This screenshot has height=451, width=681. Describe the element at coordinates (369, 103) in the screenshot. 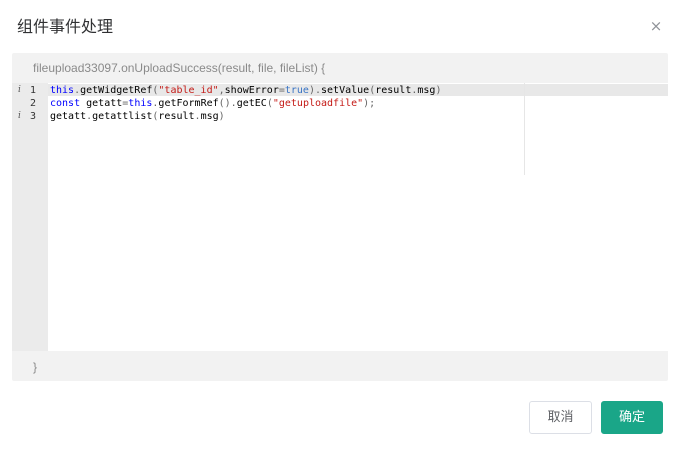

I see `code-token: );` at that location.